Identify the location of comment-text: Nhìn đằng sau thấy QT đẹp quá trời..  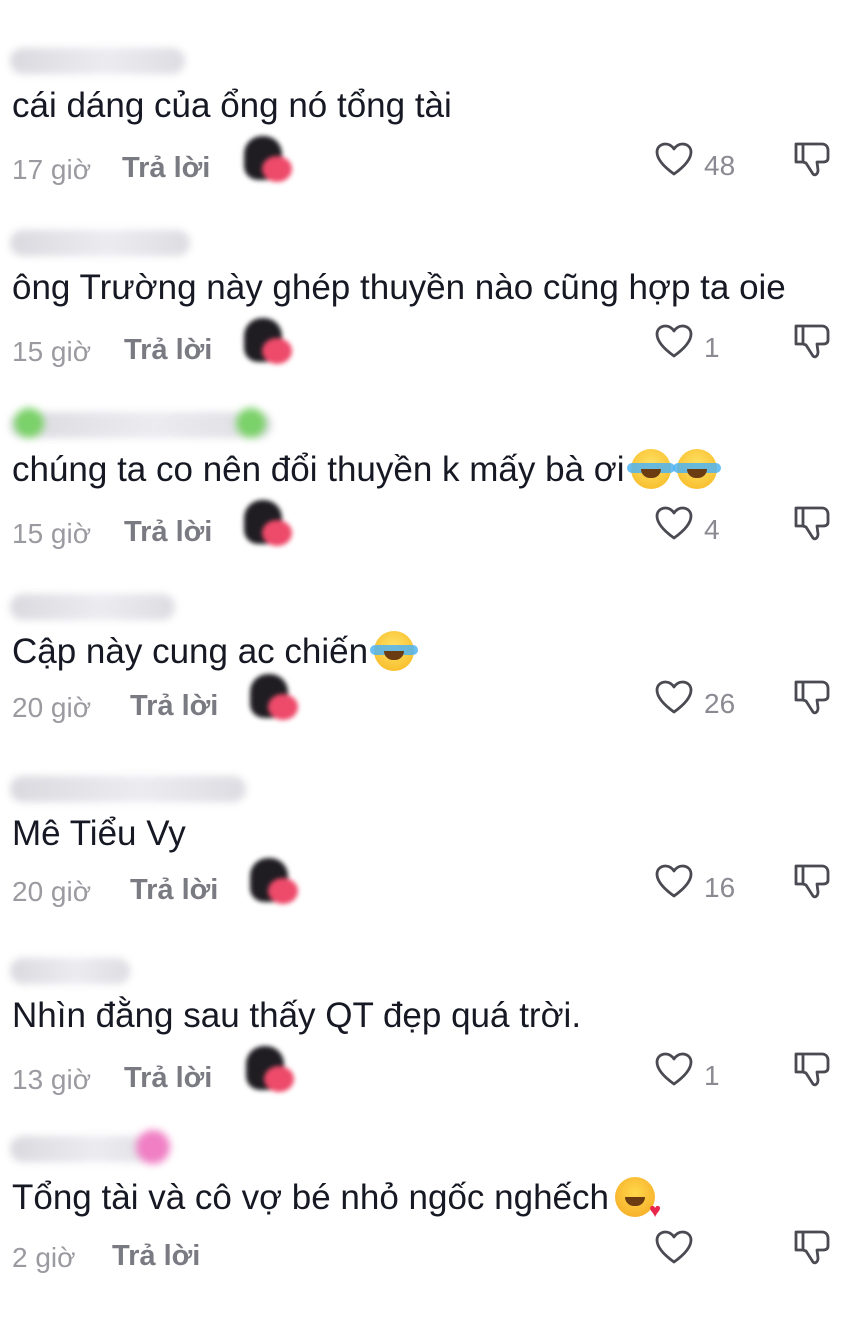
(297, 1015).